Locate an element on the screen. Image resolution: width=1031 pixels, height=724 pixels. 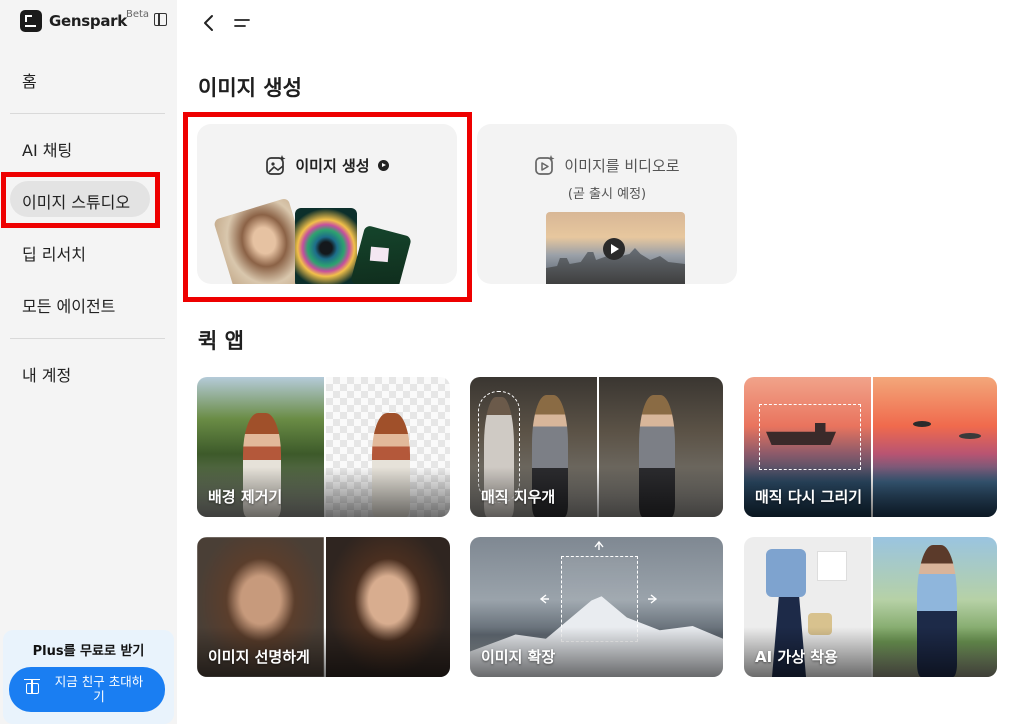
beta-badge: Beta is located at coordinates (138, 14).